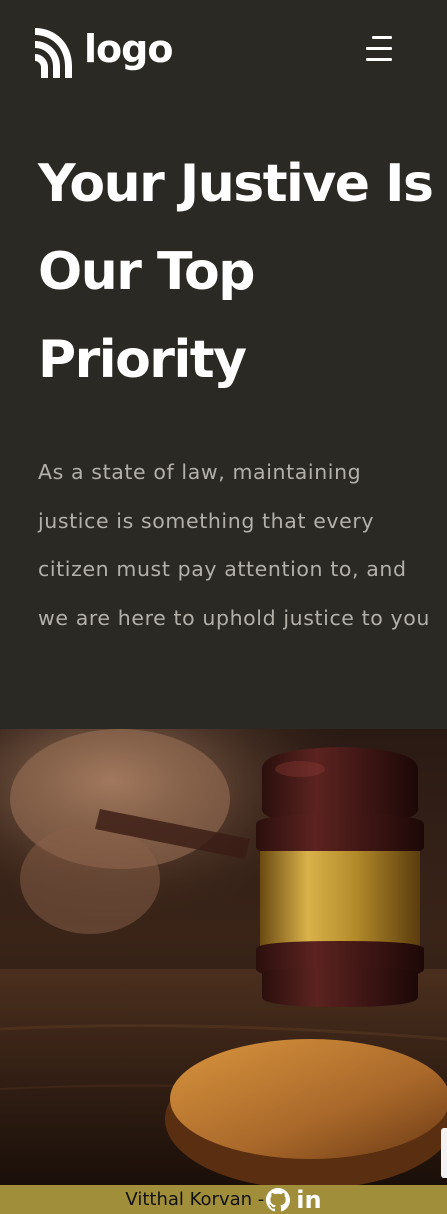  Describe the element at coordinates (308, 1200) in the screenshot. I see `linkedin-icon: in` at that location.